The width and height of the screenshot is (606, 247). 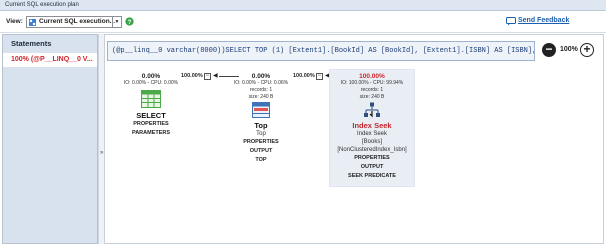 I want to click on node-name: Index Seek, so click(x=372, y=125).